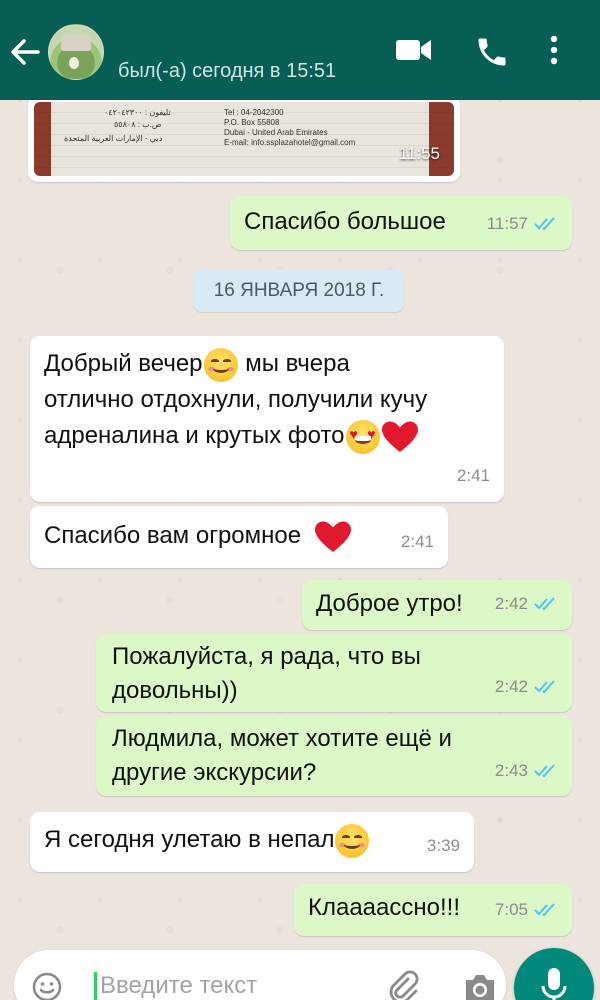  Describe the element at coordinates (252, 122) in the screenshot. I see `card-line: P.O. Box 55808` at that location.